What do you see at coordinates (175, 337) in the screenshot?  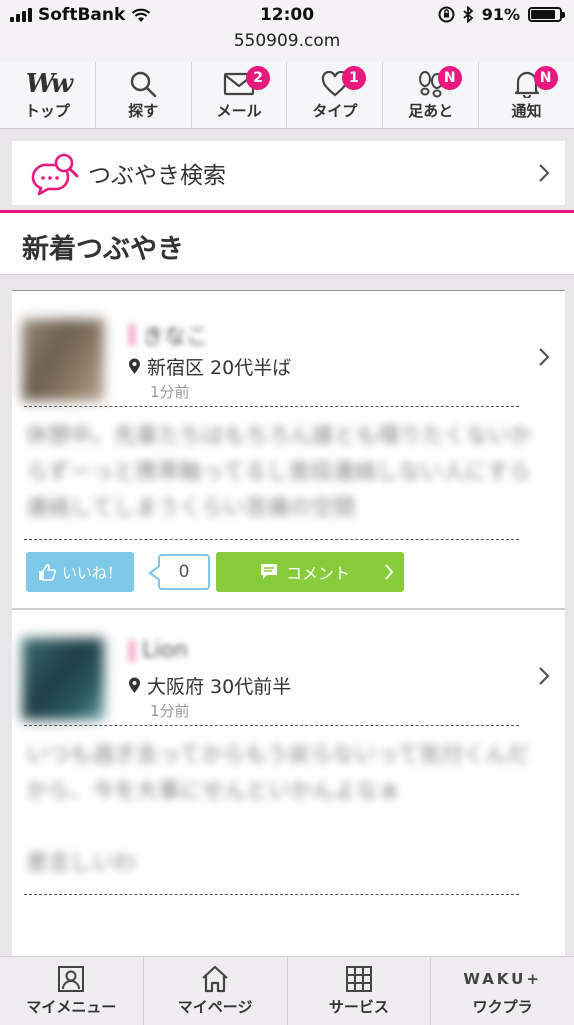 I see `user-name: きなこ` at bounding box center [175, 337].